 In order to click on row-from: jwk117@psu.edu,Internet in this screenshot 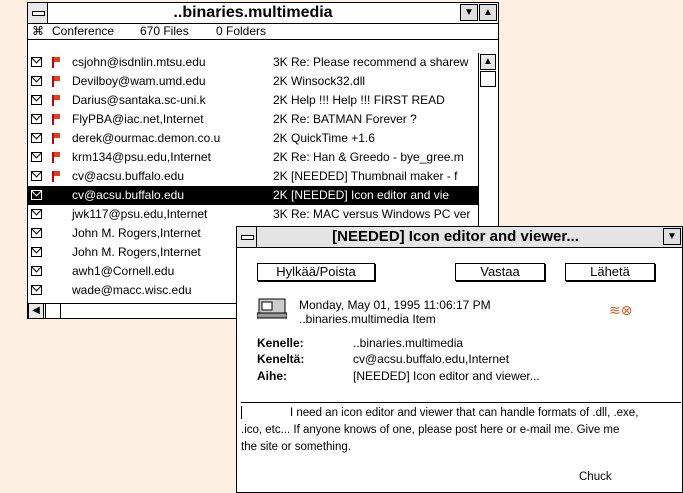, I will do `click(140, 214)`.